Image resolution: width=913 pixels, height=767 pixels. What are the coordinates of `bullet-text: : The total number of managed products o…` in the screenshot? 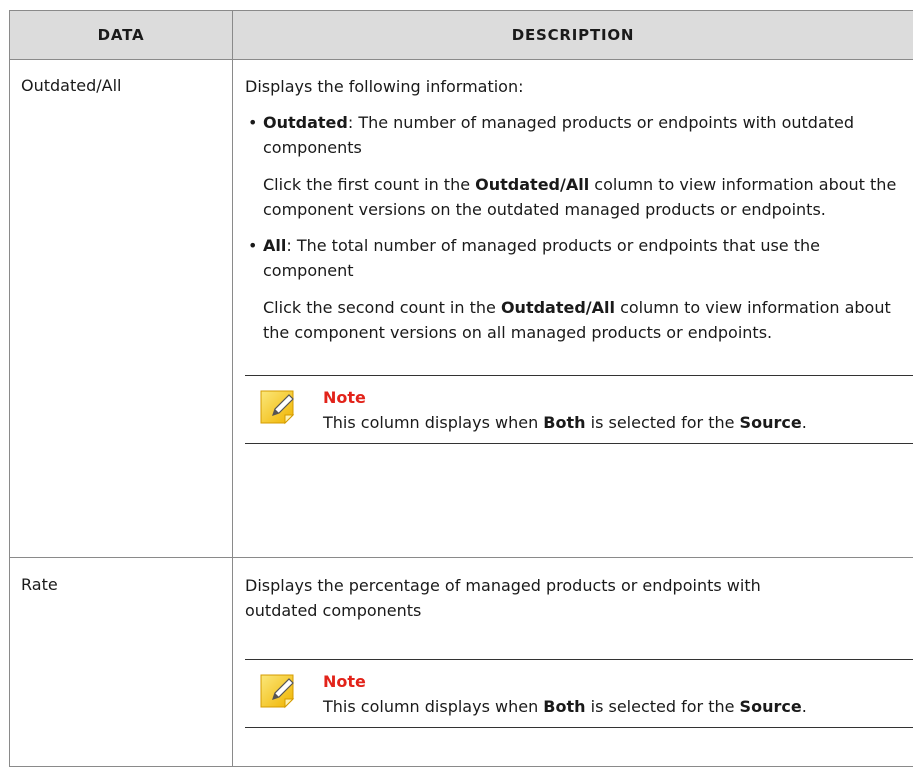 It's located at (541, 258).